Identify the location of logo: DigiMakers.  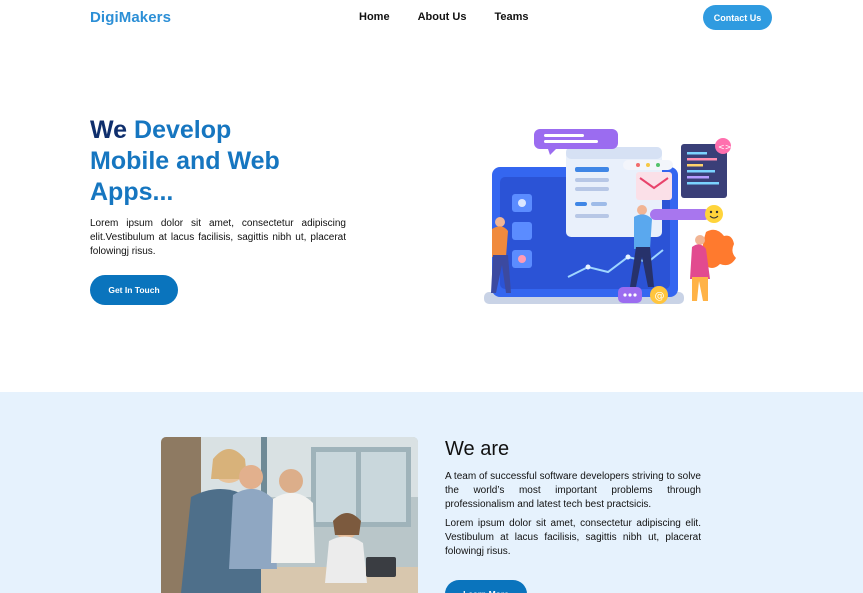
(130, 17).